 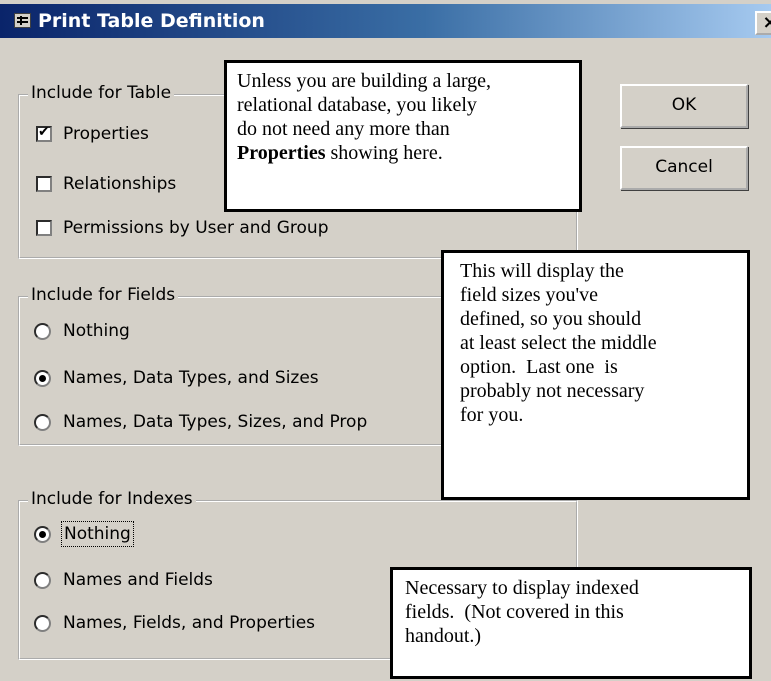 What do you see at coordinates (106, 134) in the screenshot?
I see `properties-label: Properties` at bounding box center [106, 134].